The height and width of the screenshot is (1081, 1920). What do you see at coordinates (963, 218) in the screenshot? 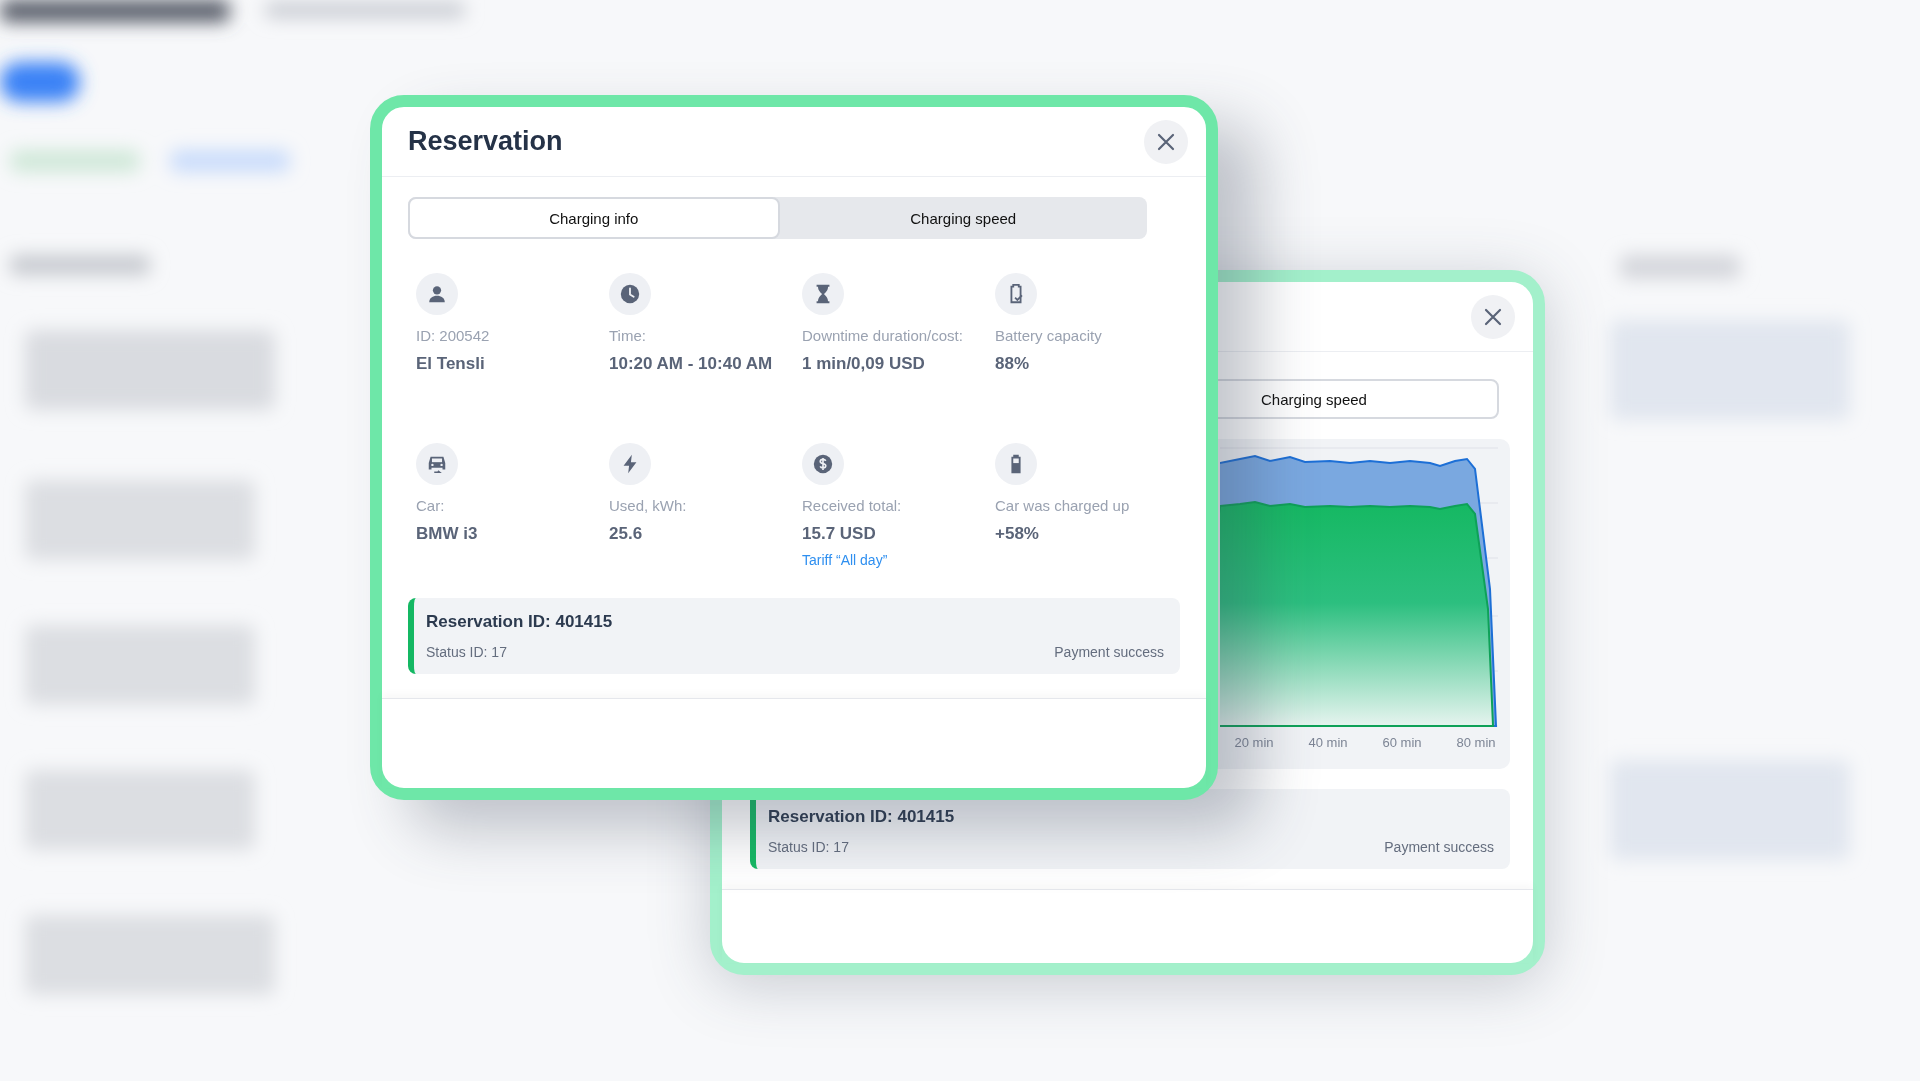
I see `tab: Charging speed` at bounding box center [963, 218].